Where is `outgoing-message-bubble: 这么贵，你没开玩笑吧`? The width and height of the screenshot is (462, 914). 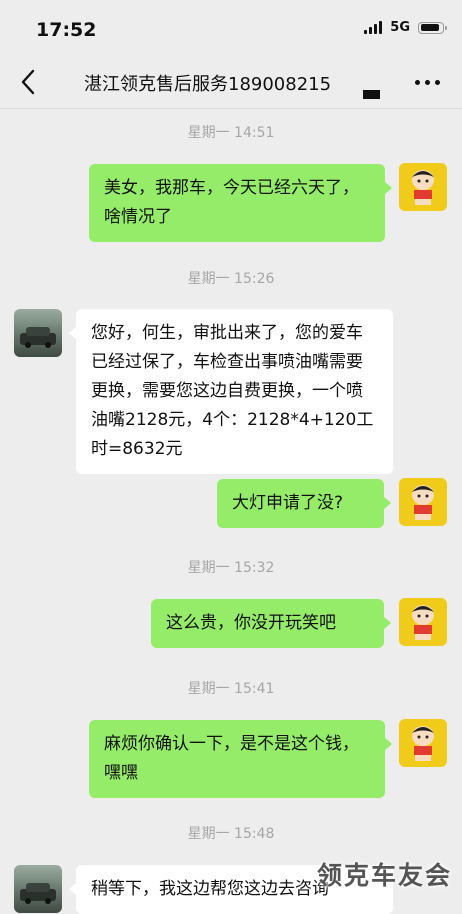
outgoing-message-bubble: 这么贵，你没开玩笑吧 is located at coordinates (271, 623).